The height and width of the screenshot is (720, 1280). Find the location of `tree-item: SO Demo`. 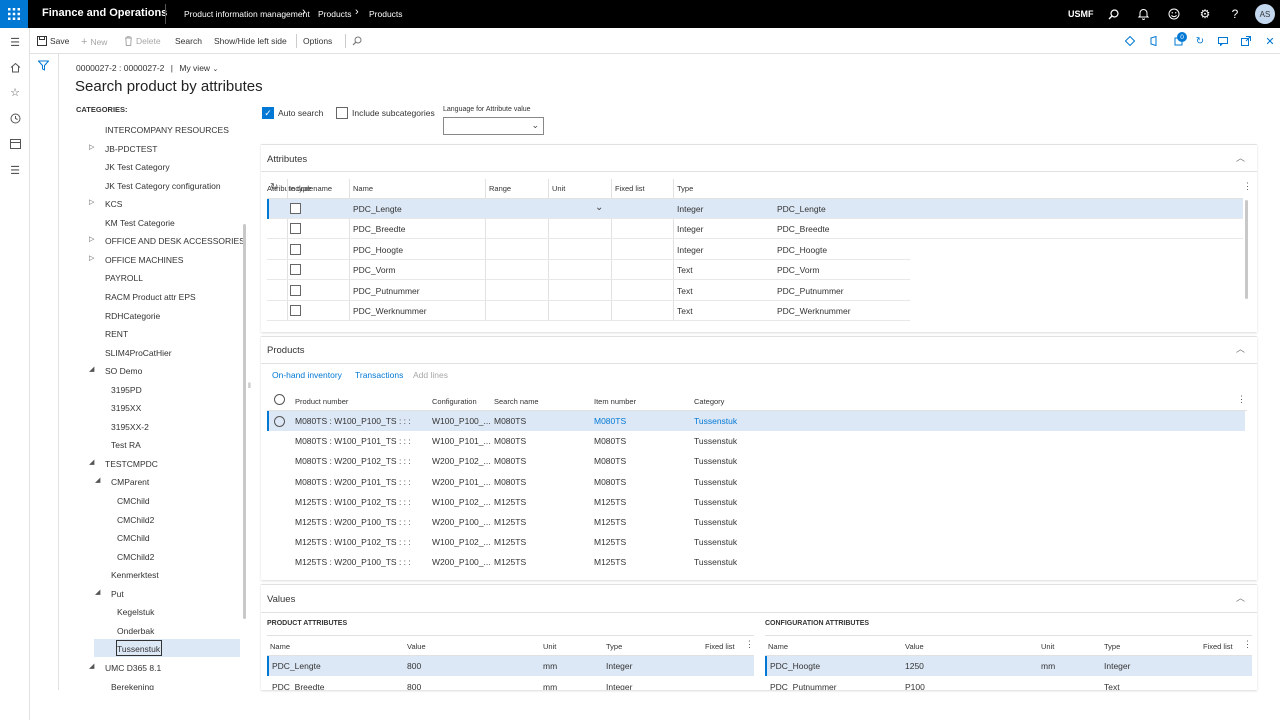

tree-item: SO Demo is located at coordinates (123, 371).